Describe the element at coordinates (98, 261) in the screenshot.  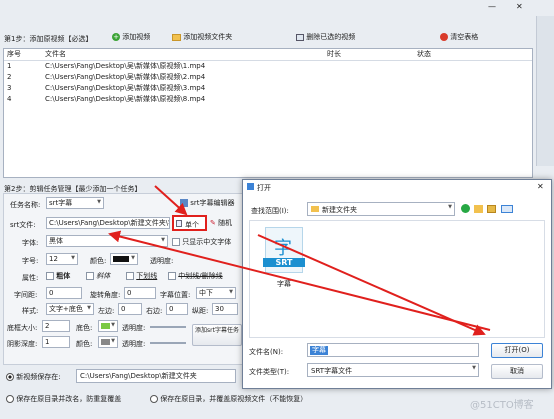
I see `color-label: 颜色:` at that location.